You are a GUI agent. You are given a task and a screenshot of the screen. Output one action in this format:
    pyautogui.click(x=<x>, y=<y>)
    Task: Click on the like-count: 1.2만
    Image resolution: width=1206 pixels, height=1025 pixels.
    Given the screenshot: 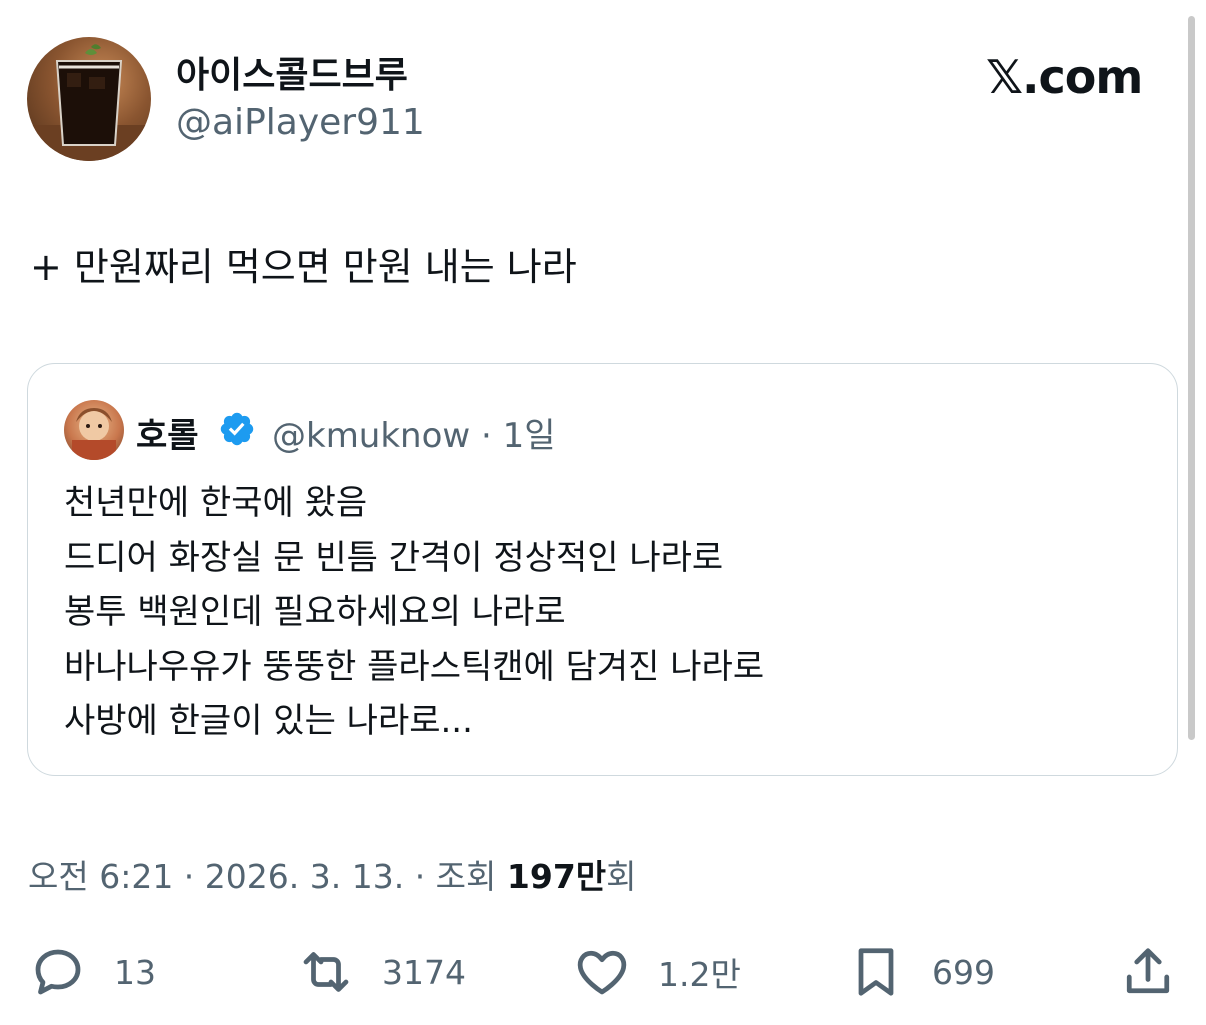 What is the action you would take?
    pyautogui.click(x=699, y=974)
    